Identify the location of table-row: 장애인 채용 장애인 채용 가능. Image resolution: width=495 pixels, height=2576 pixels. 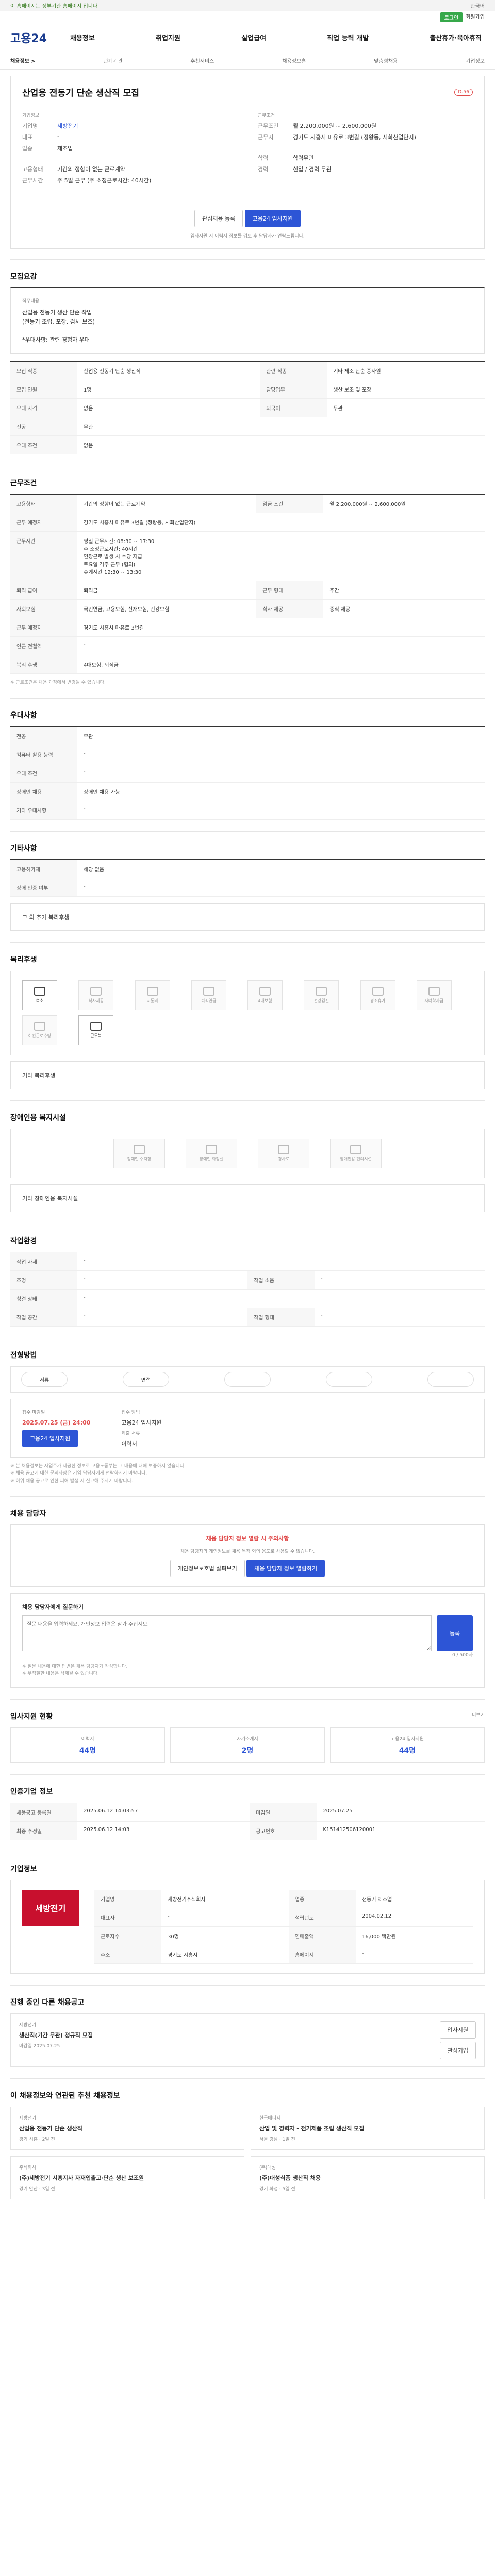
(247, 791).